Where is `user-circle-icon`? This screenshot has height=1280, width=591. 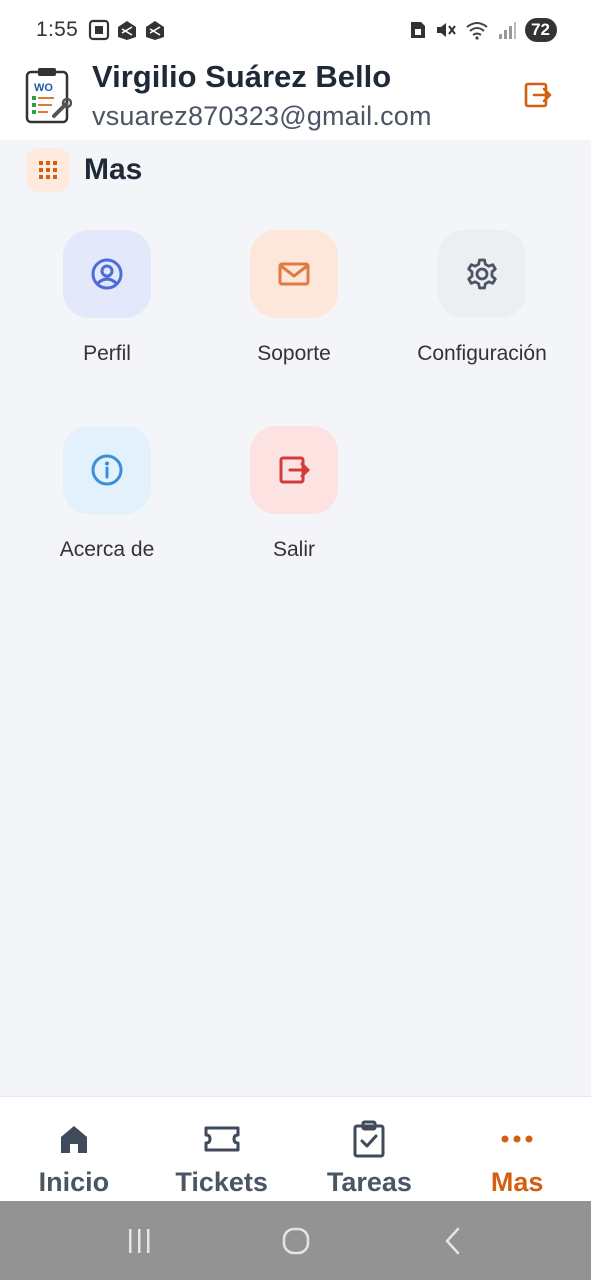
user-circle-icon is located at coordinates (107, 274).